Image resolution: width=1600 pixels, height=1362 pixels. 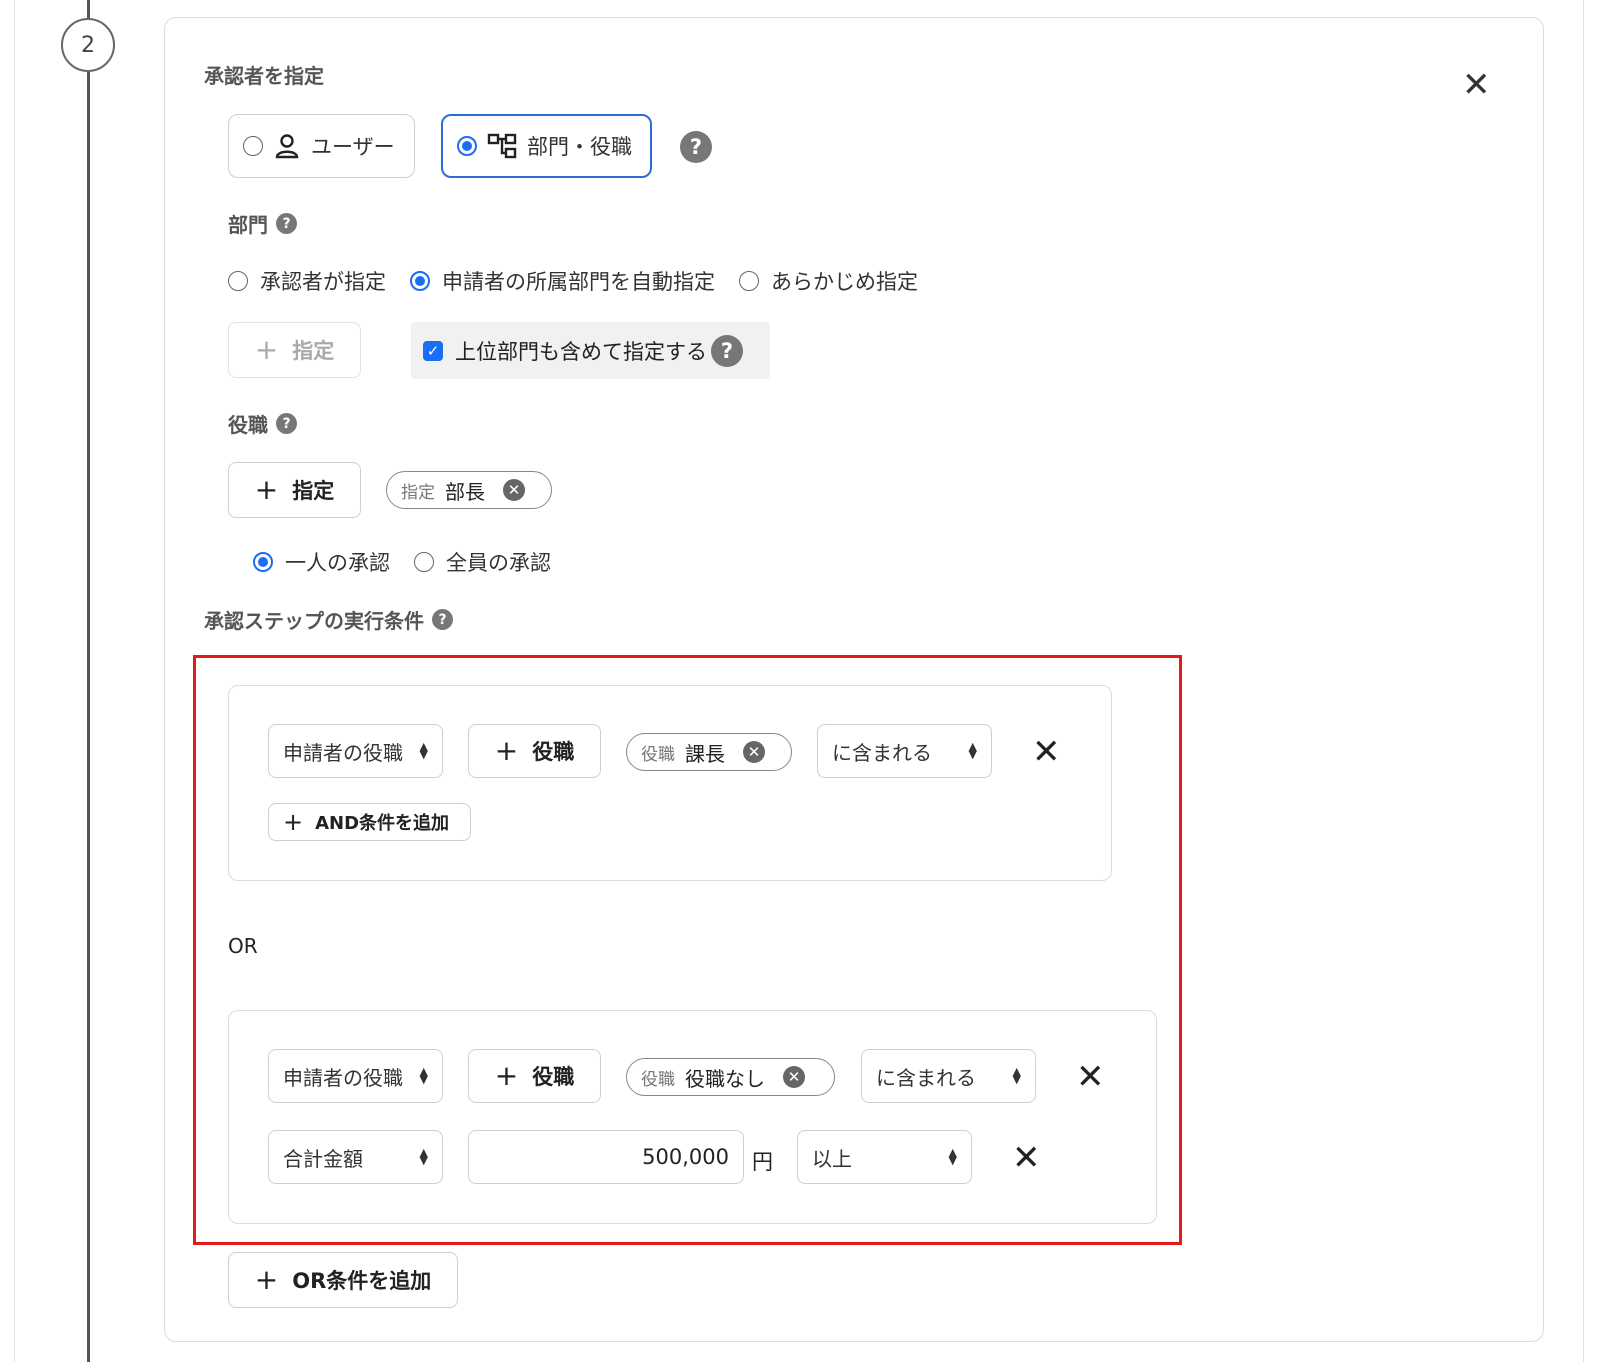 What do you see at coordinates (323, 282) in the screenshot?
I see `dept-option-label: 承認者が指定` at bounding box center [323, 282].